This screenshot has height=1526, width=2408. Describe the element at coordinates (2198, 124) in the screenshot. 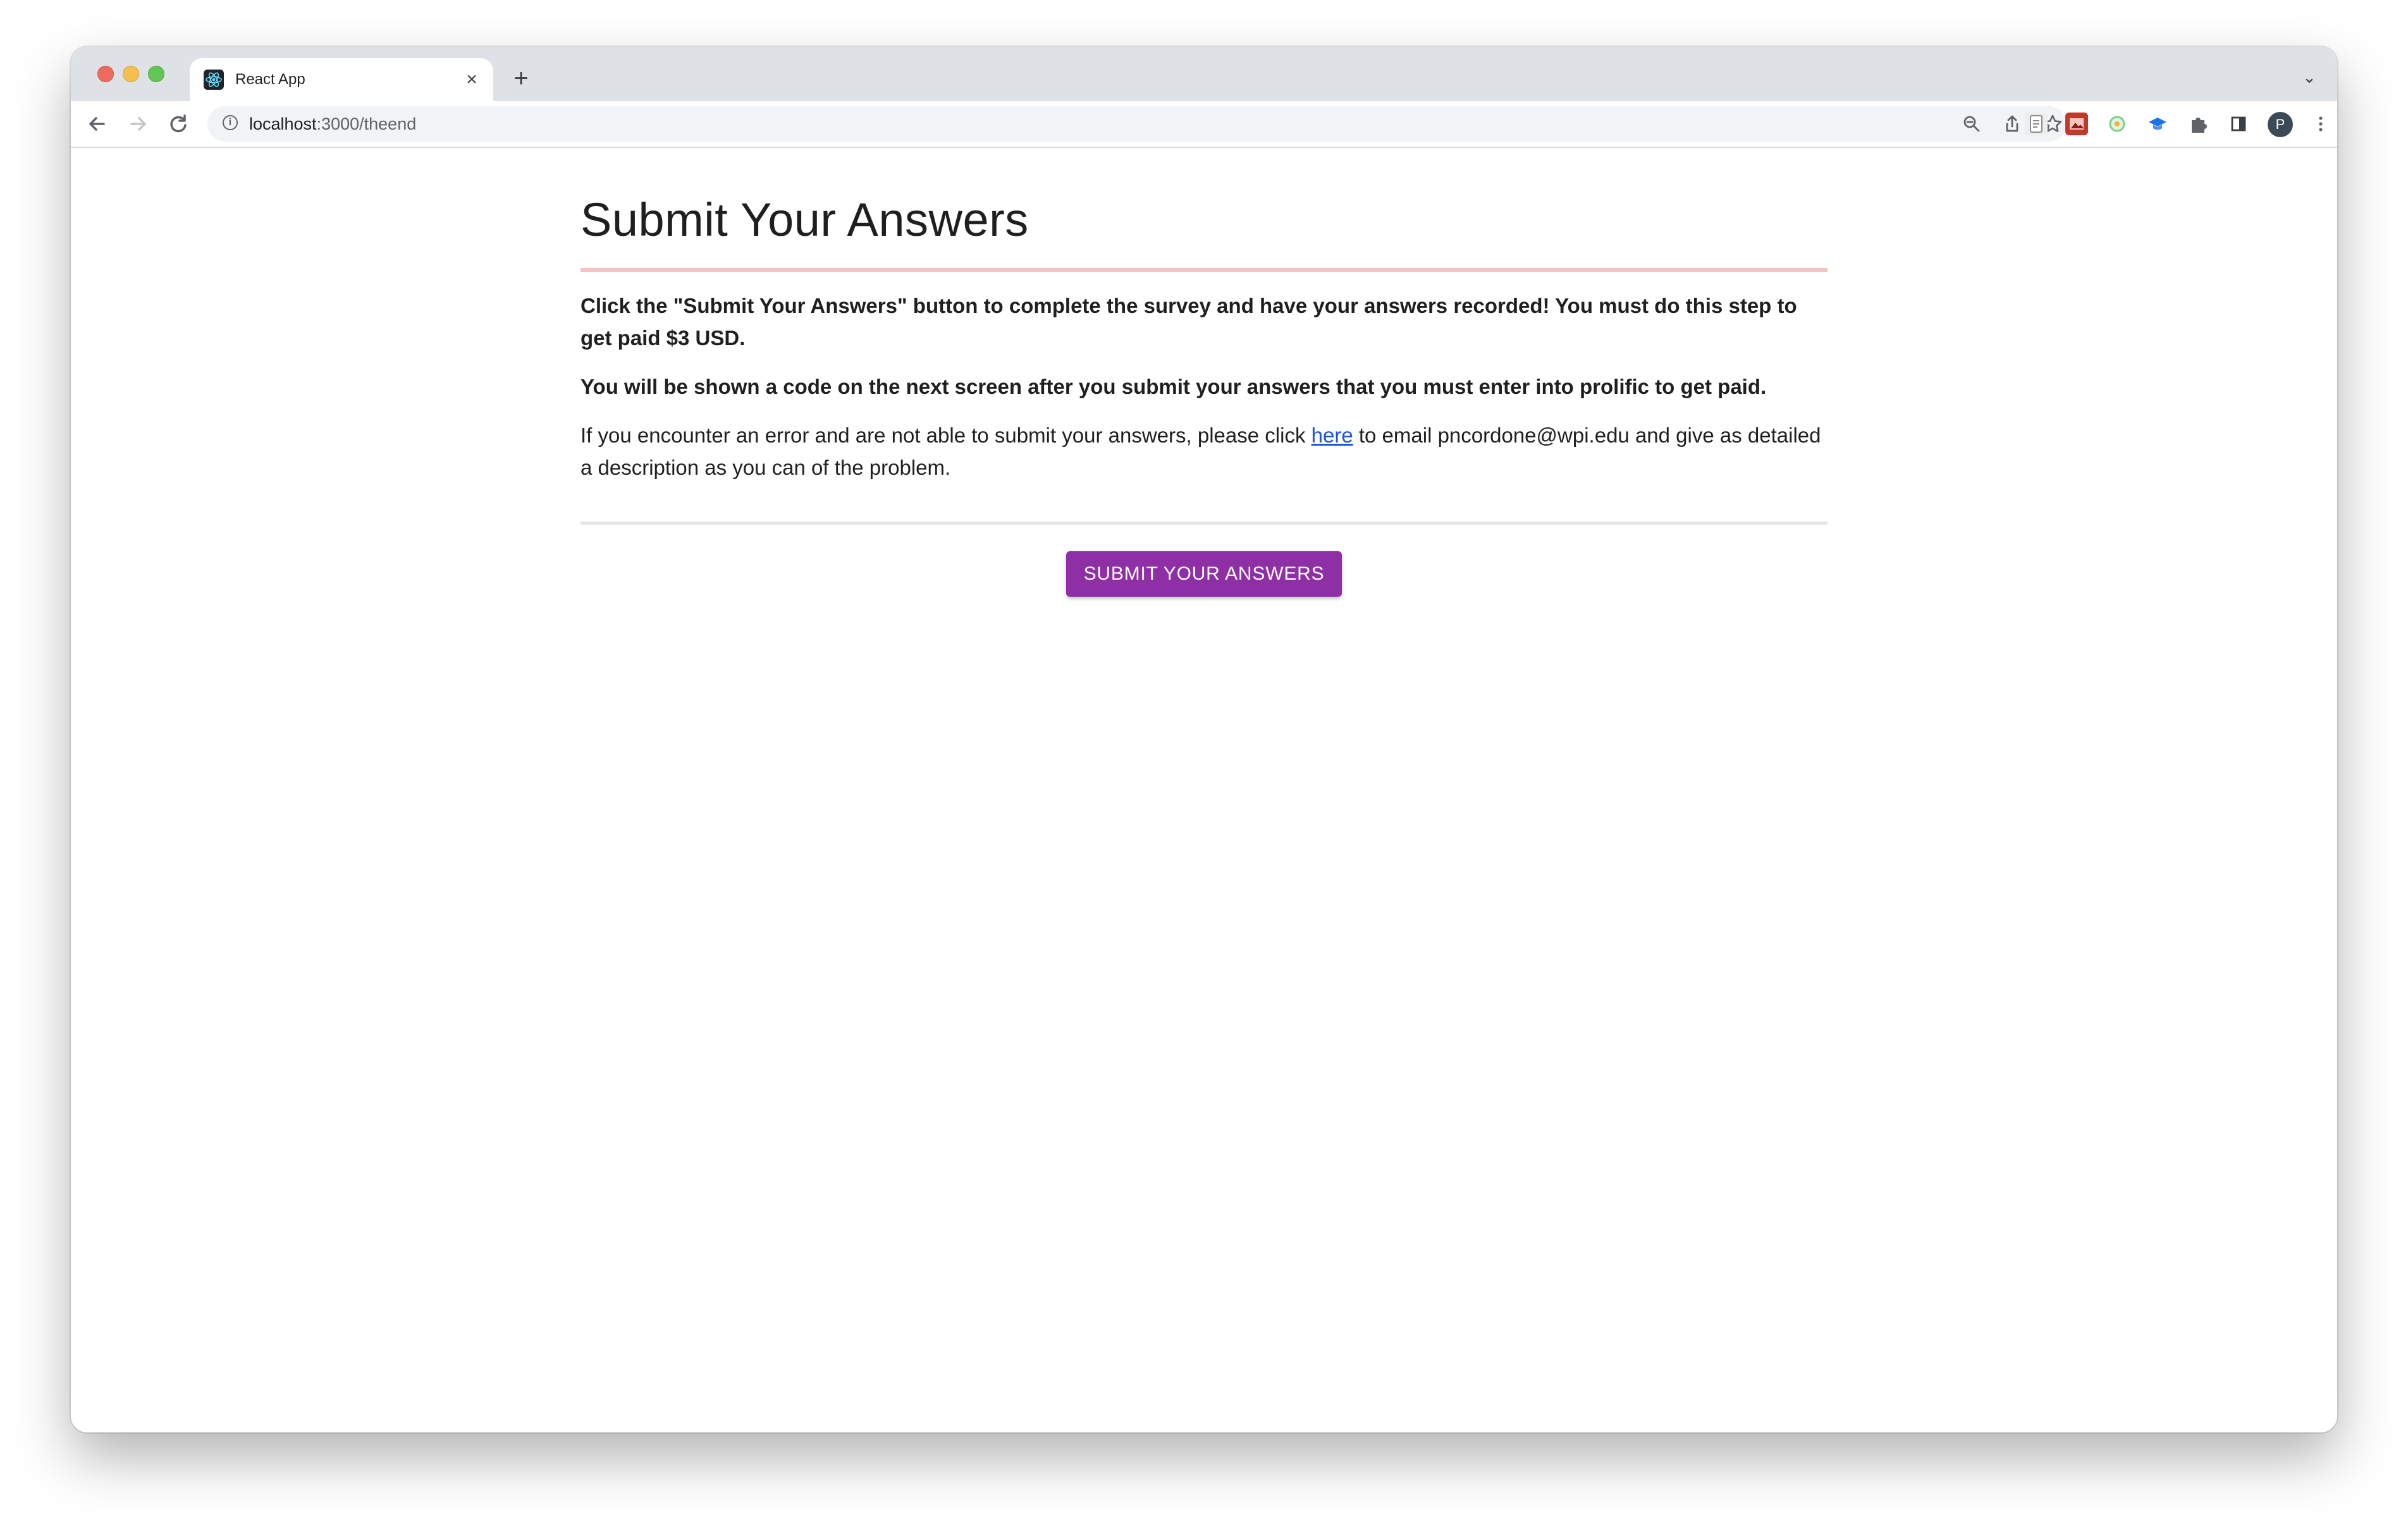

I see `puzzle-icon` at that location.